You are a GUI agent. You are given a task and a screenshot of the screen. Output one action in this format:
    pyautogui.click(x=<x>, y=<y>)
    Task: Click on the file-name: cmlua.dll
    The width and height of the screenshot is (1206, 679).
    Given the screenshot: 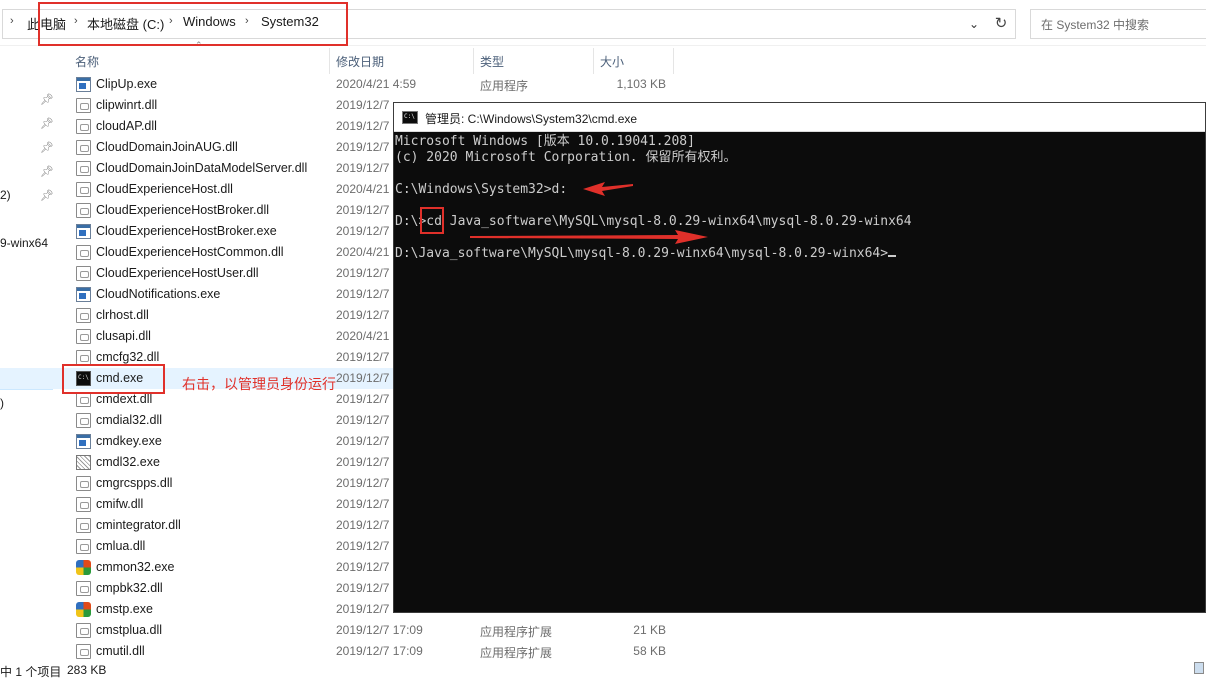 What is the action you would take?
    pyautogui.click(x=121, y=546)
    